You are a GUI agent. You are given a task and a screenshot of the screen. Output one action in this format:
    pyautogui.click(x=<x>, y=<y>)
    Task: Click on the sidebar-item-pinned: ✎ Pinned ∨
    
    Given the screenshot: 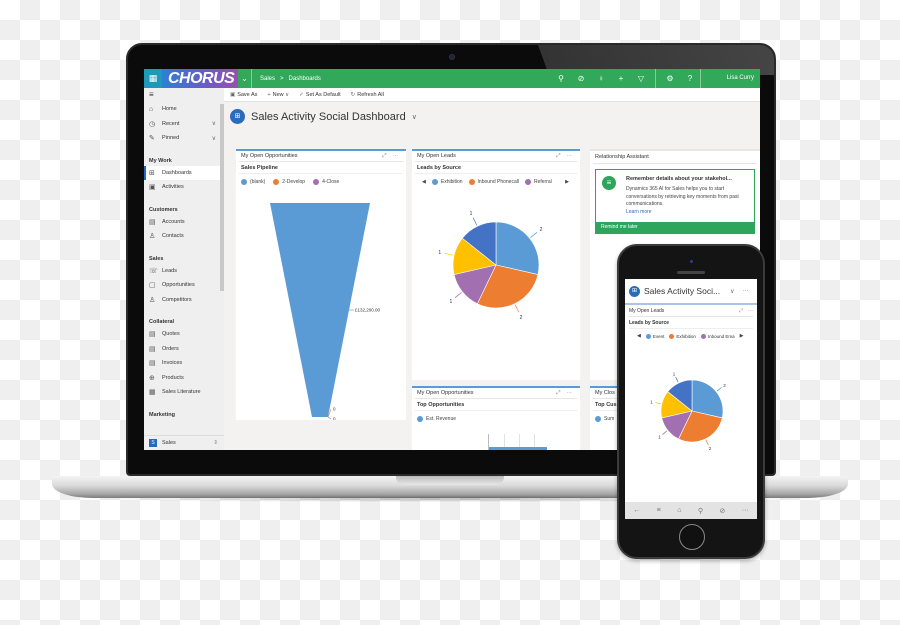 What is the action you would take?
    pyautogui.click(x=184, y=138)
    